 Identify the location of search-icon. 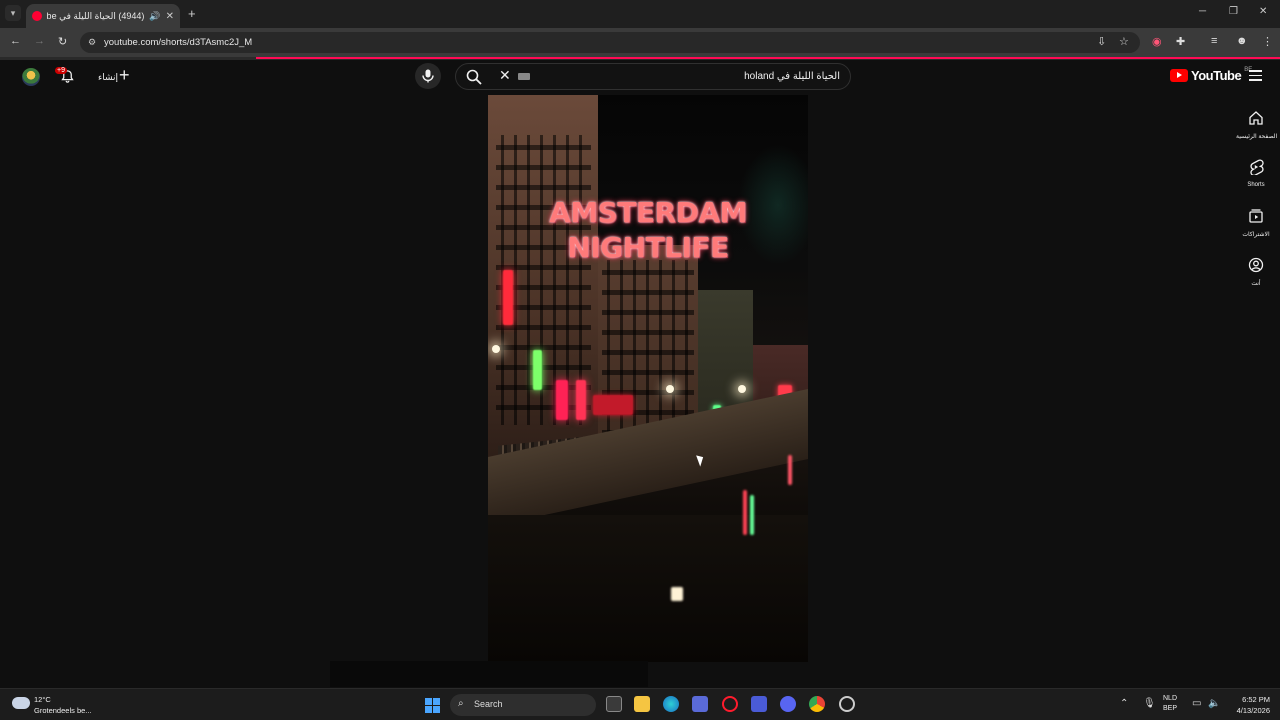
(474, 77).